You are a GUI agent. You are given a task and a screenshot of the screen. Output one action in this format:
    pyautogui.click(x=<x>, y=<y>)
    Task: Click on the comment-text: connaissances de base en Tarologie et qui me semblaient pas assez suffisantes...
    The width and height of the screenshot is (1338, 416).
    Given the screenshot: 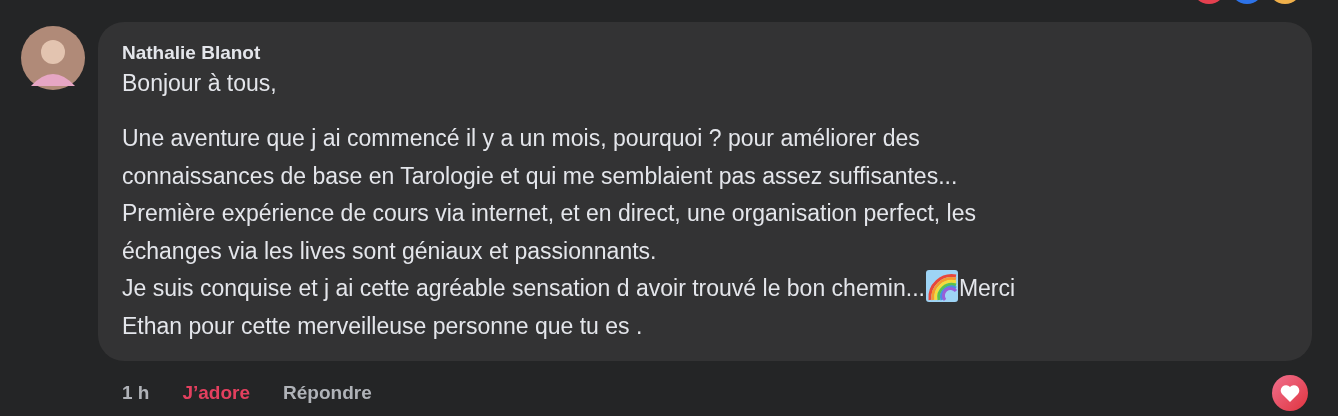 What is the action you would take?
    pyautogui.click(x=540, y=175)
    